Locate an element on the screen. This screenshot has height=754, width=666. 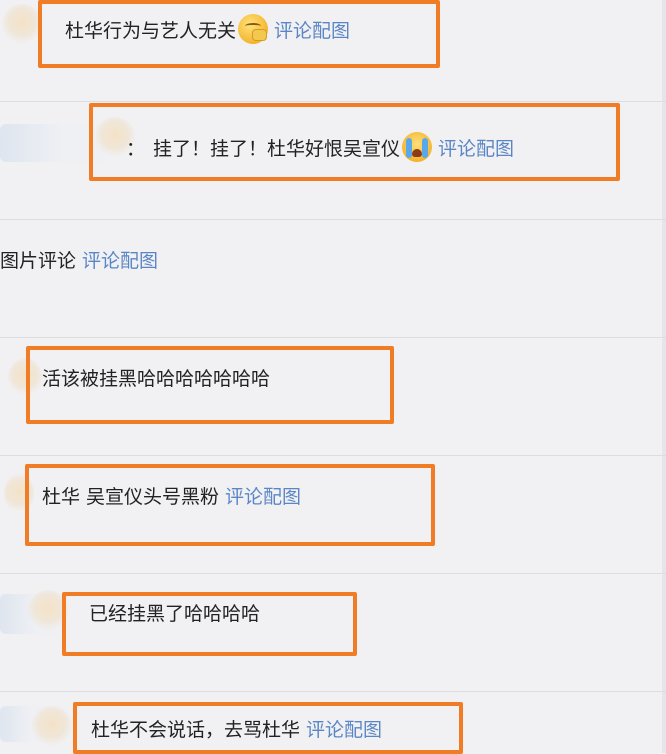
comment-text-line: ： 挂了！挂了！杜华好恨吴宣仪 评论配图 is located at coordinates (320, 147).